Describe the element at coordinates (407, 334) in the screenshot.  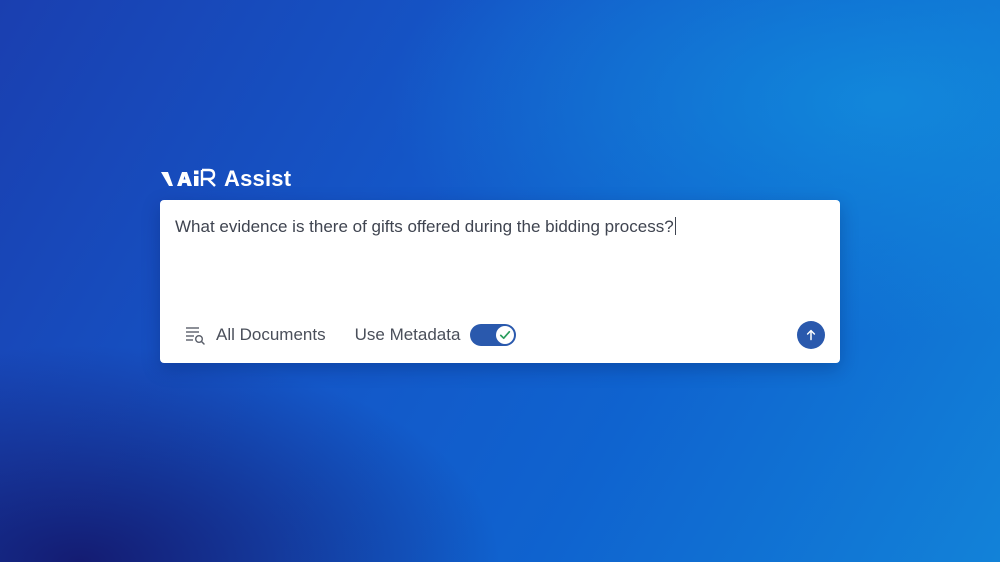
I see `metadata-label: Use Metadata` at that location.